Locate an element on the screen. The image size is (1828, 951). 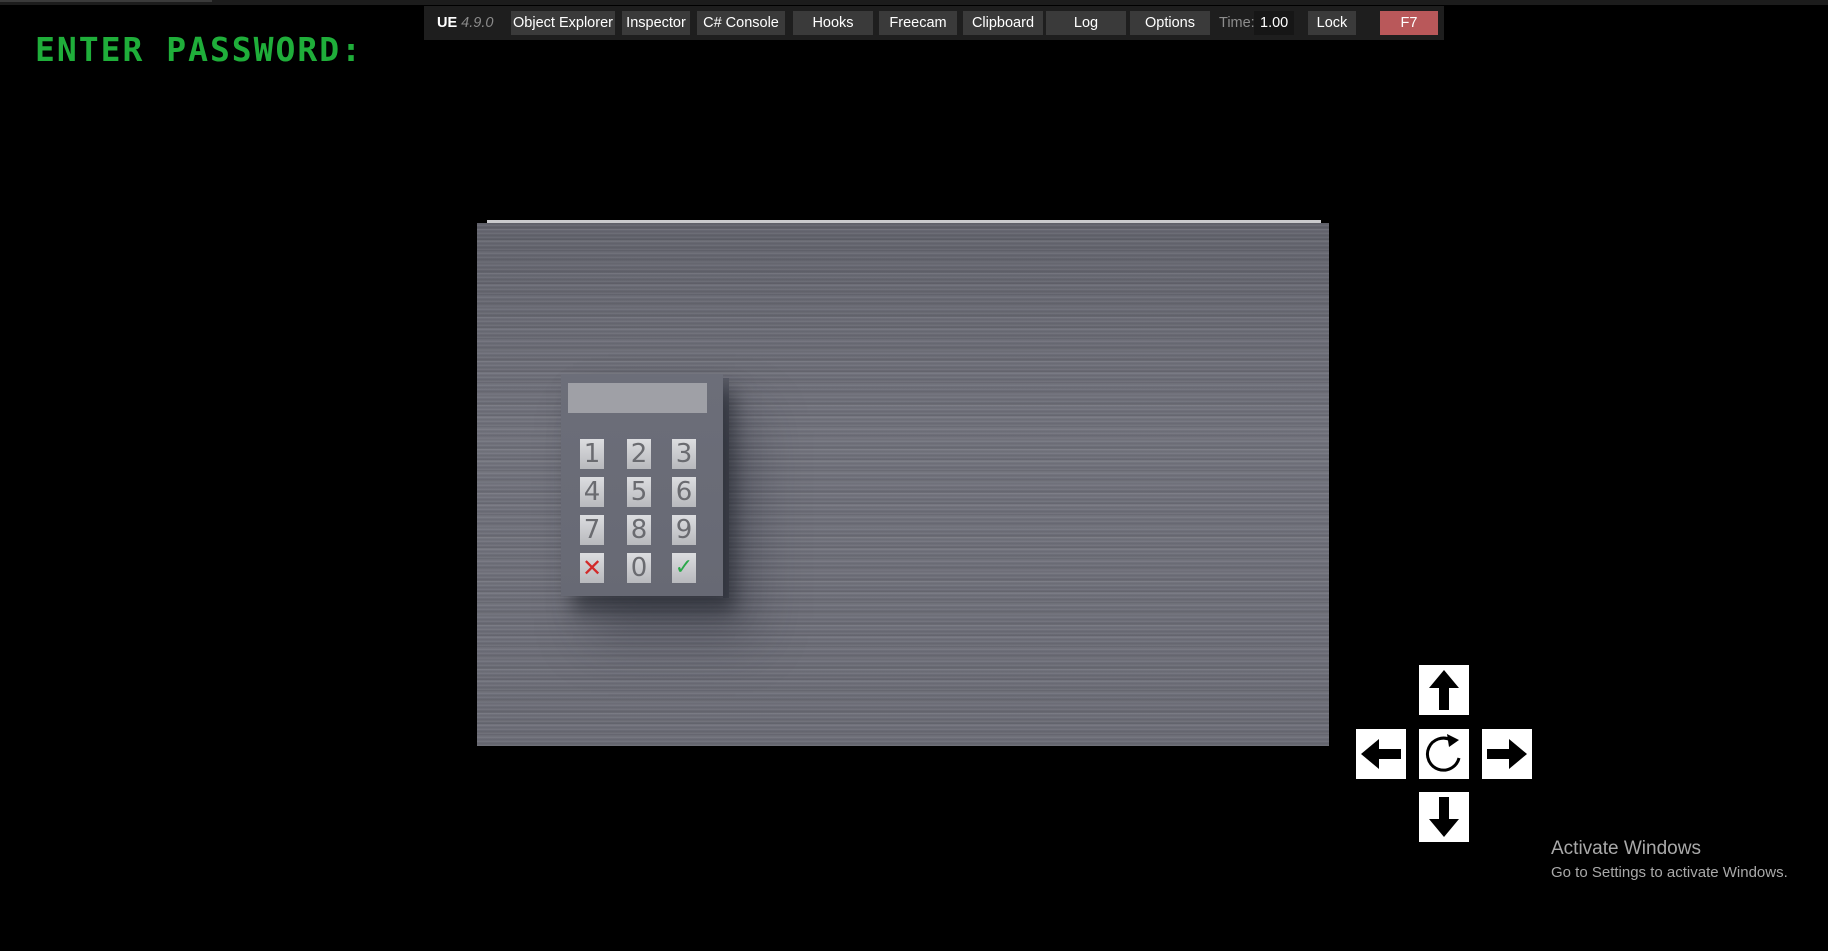
password-prompt: ENTER PASSWORD: is located at coordinates (199, 49).